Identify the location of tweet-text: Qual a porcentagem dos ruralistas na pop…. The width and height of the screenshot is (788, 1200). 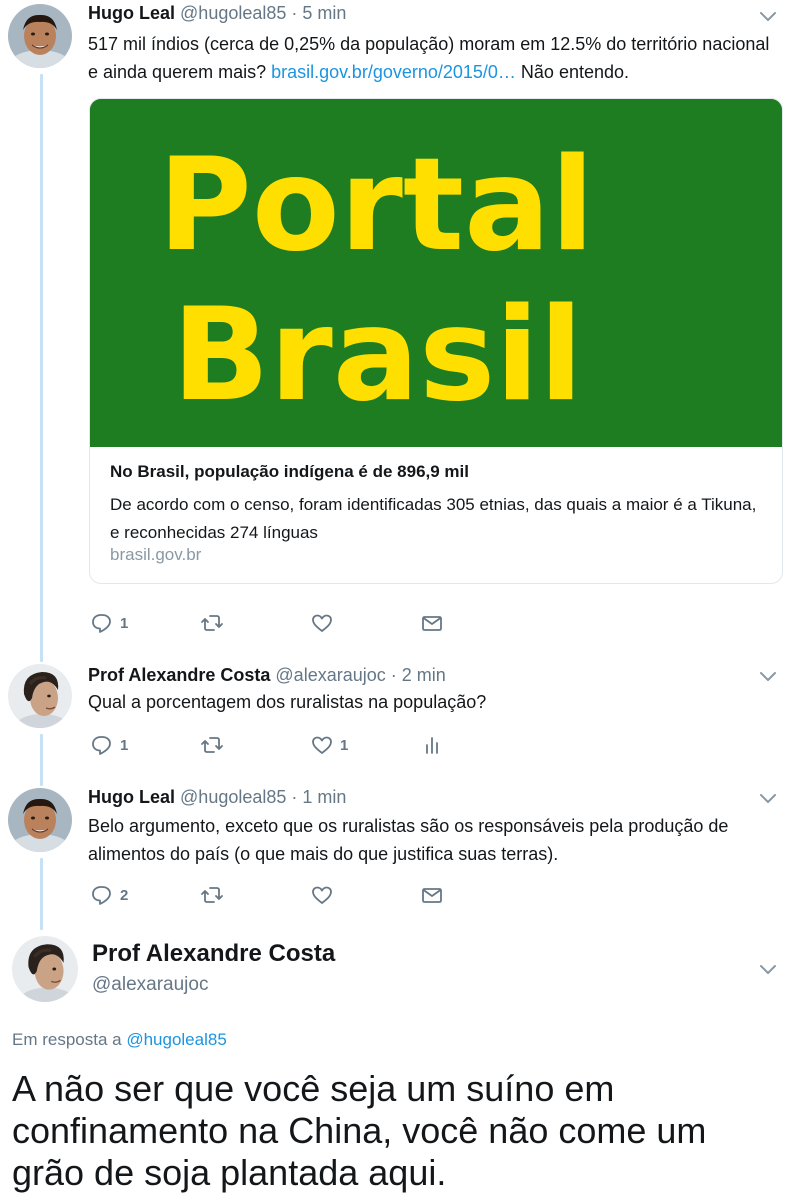
(287, 702).